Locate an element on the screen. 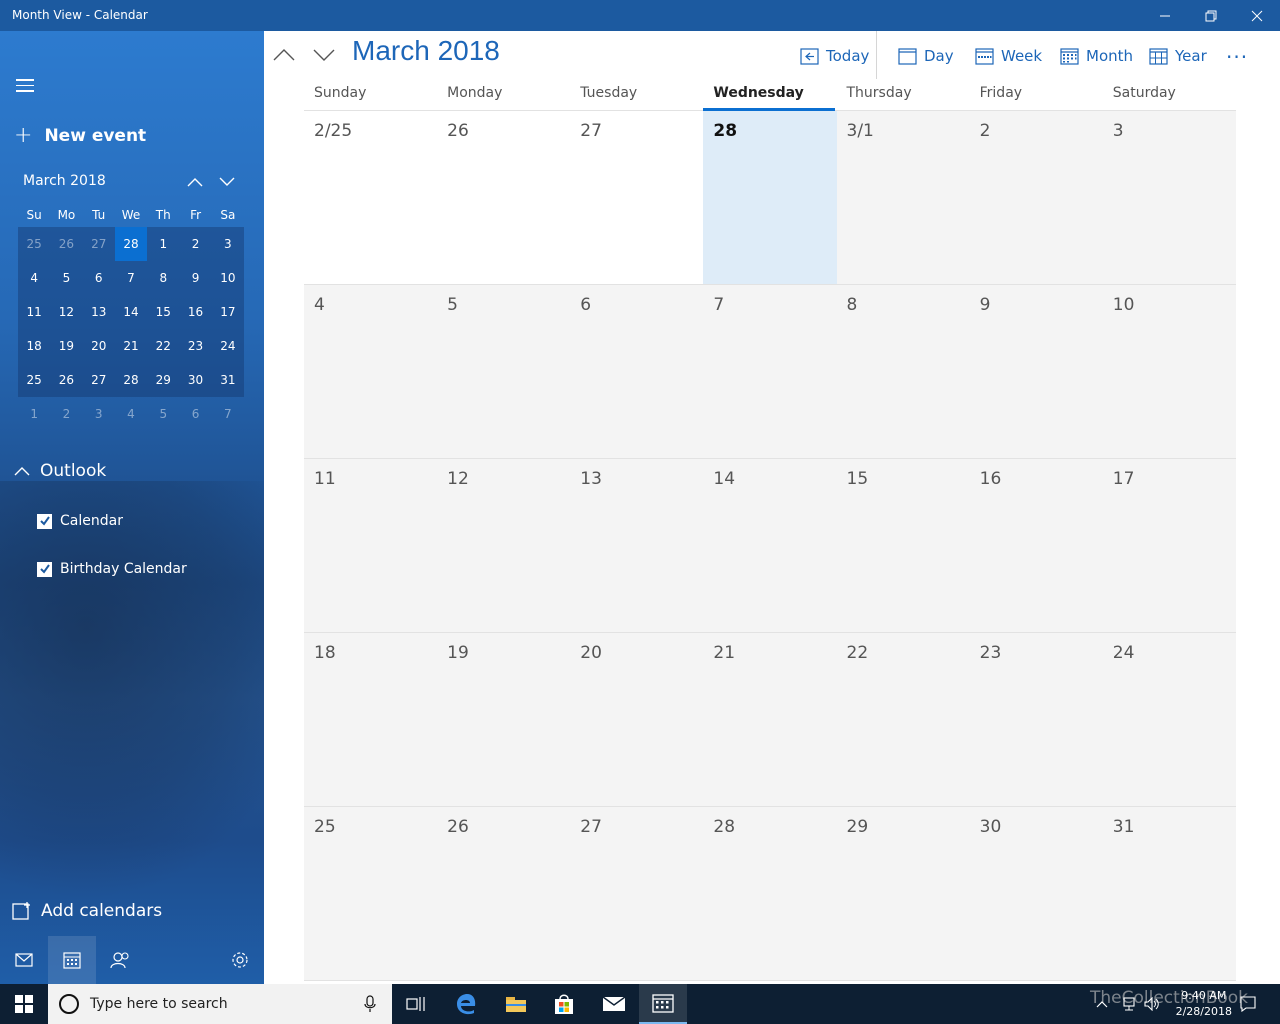  minimize-button is located at coordinates (1165, 15).